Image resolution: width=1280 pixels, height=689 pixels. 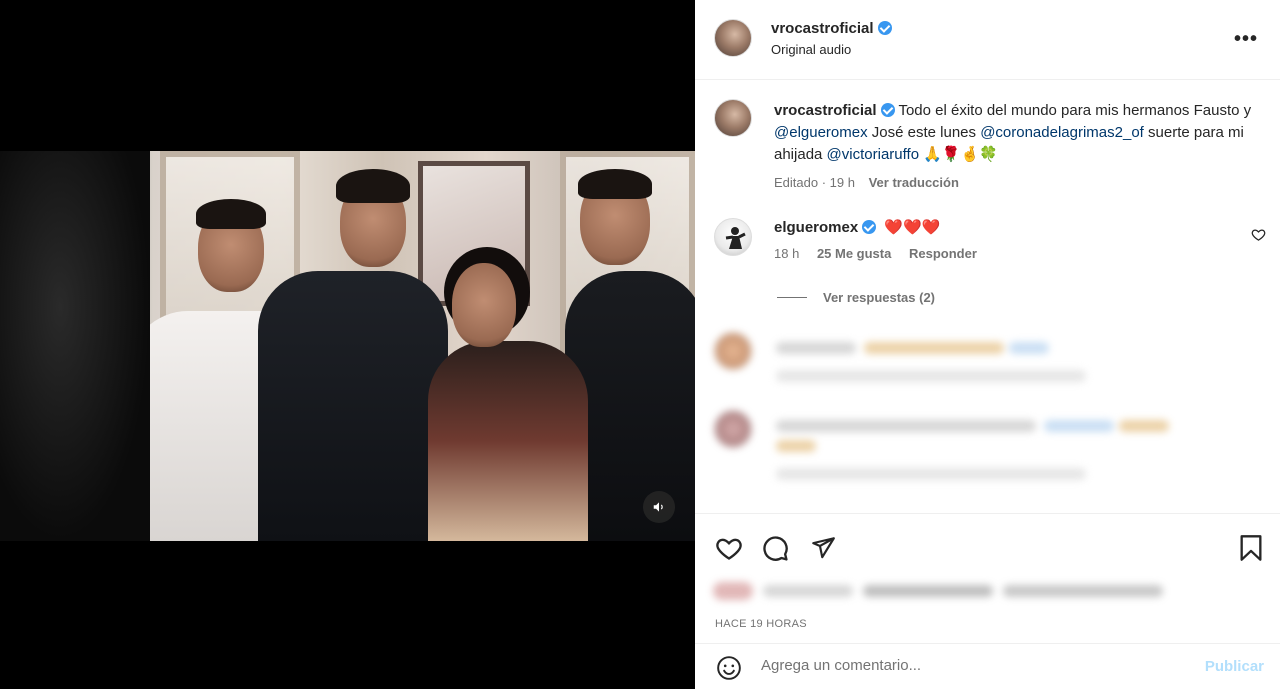 What do you see at coordinates (987, 40) in the screenshot?
I see `post-header: vrocastroficial Original audio •••` at bounding box center [987, 40].